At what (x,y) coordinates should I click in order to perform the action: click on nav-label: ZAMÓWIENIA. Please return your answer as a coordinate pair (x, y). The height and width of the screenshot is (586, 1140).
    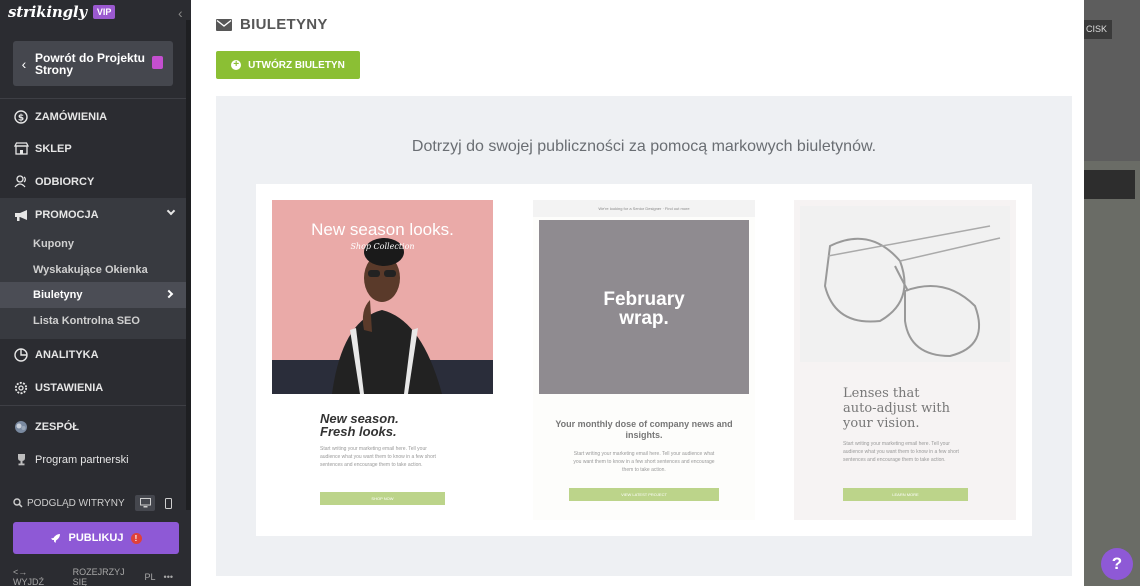
    Looking at the image, I should click on (71, 116).